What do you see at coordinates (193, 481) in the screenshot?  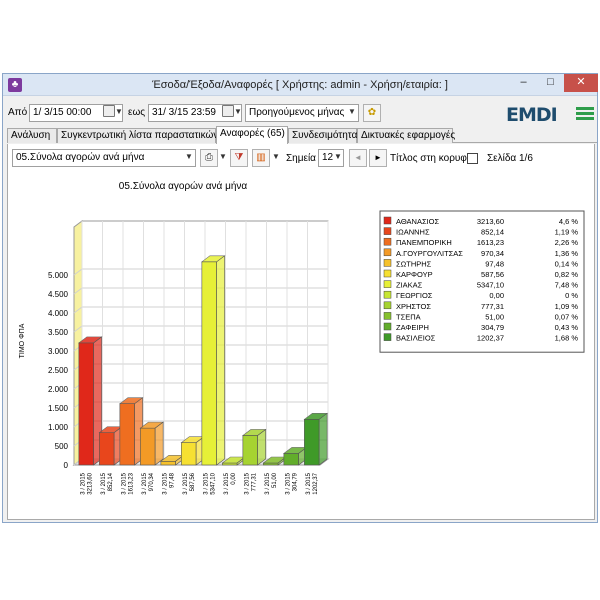 I see `x-value-label: 587,56` at bounding box center [193, 481].